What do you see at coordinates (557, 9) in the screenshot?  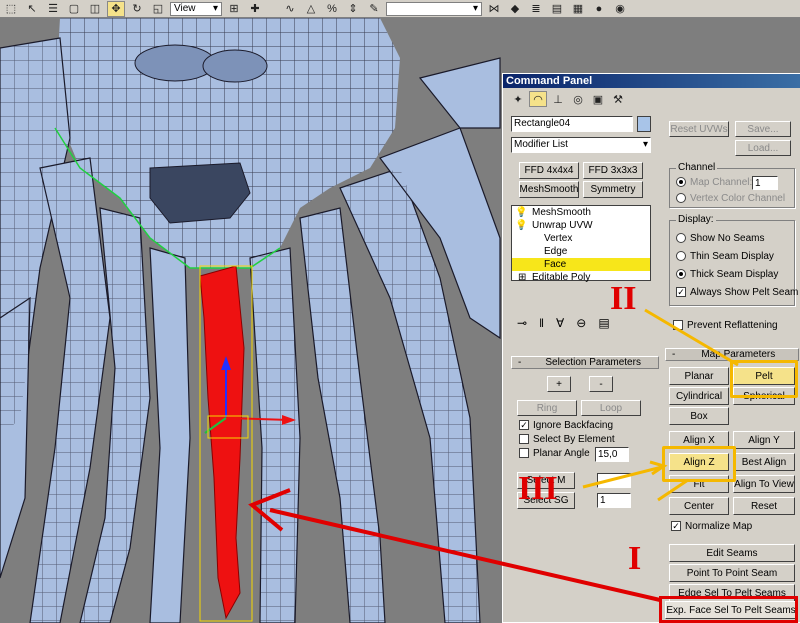 I see `curve-editor-icon: ▤` at bounding box center [557, 9].